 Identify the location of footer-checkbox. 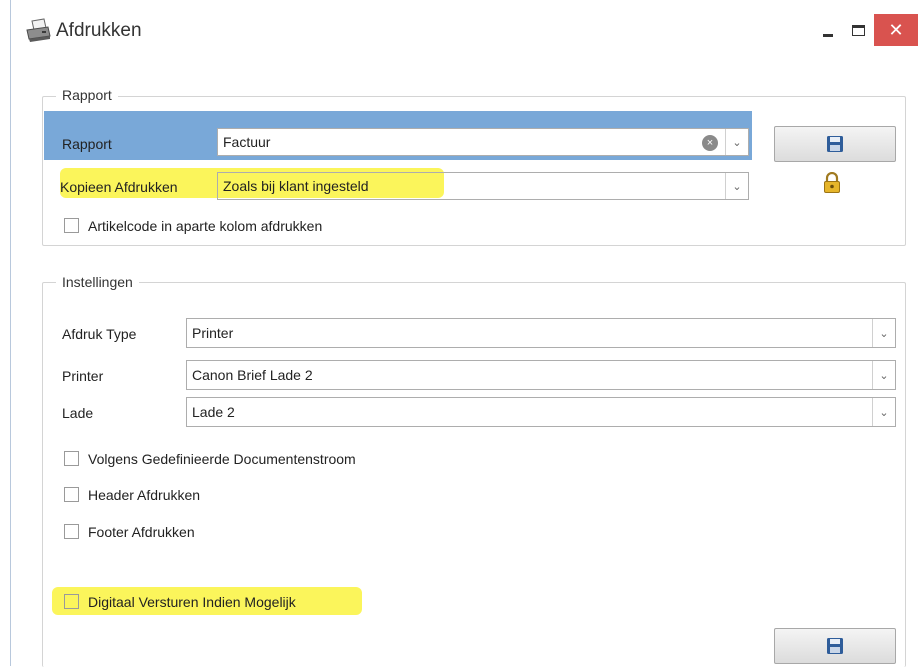
(71, 531).